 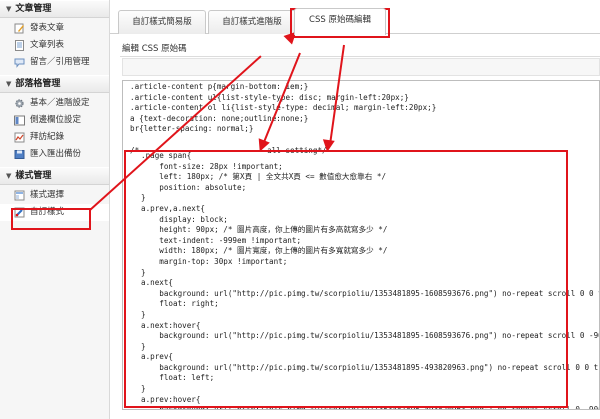 I want to click on code-line: a.next{, so click(x=157, y=283).